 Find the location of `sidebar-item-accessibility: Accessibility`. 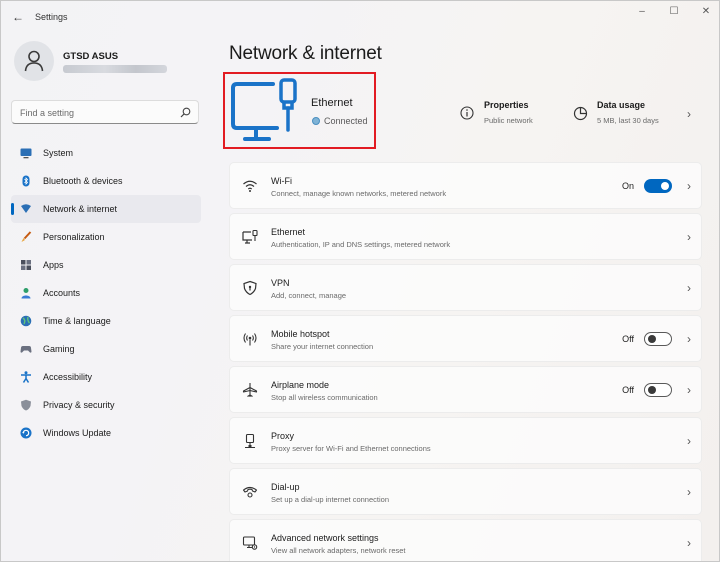

sidebar-item-accessibility: Accessibility is located at coordinates (106, 377).